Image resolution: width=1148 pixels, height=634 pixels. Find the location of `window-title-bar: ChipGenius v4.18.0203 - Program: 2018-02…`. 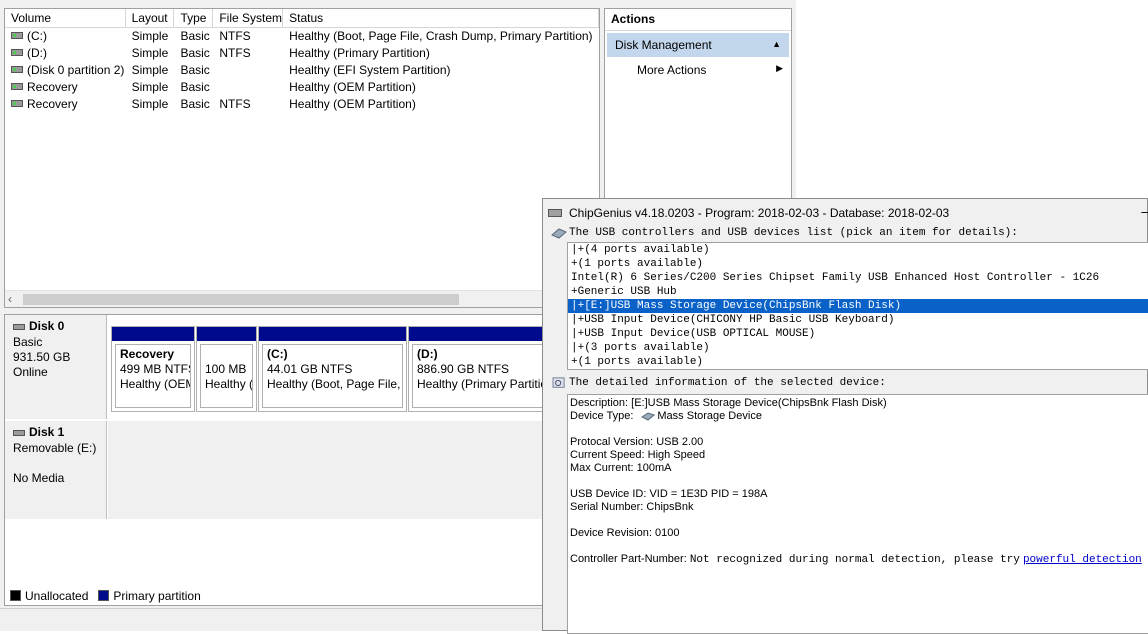

window-title-bar: ChipGenius v4.18.0203 - Program: 2018-02… is located at coordinates (845, 212).